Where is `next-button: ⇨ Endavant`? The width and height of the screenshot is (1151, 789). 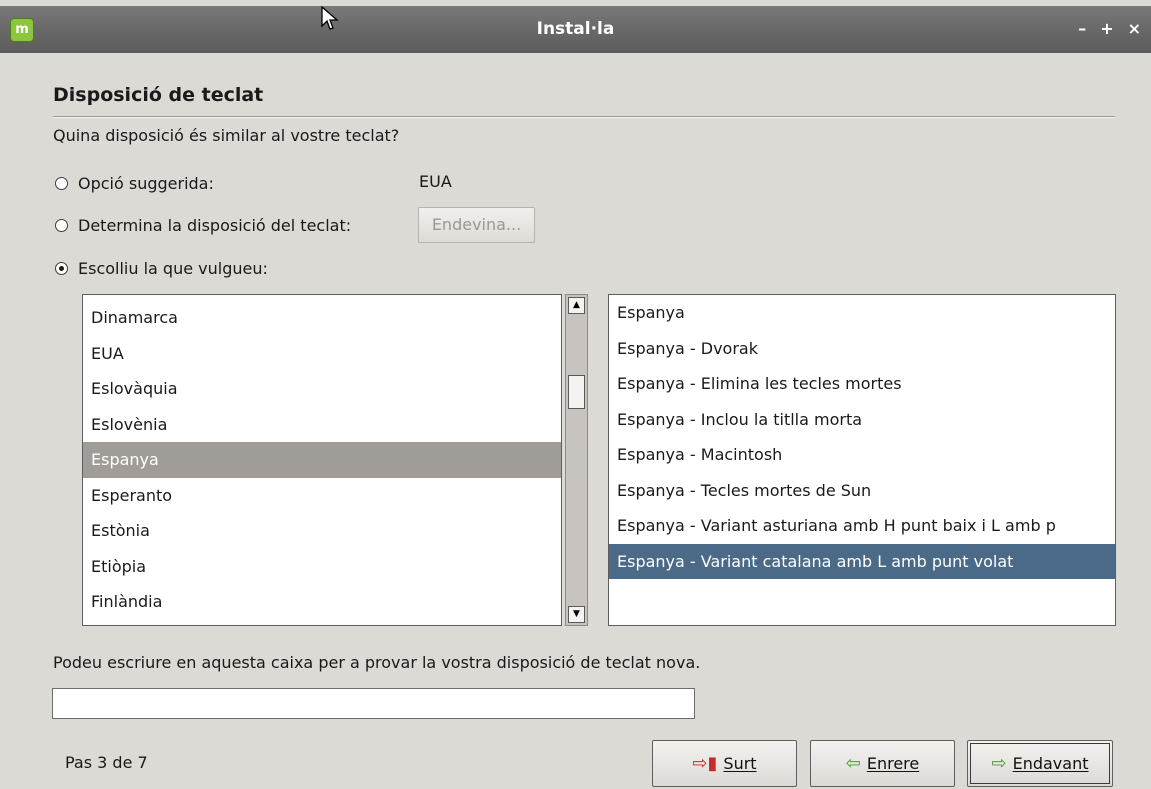
next-button: ⇨ Endavant is located at coordinates (1040, 763).